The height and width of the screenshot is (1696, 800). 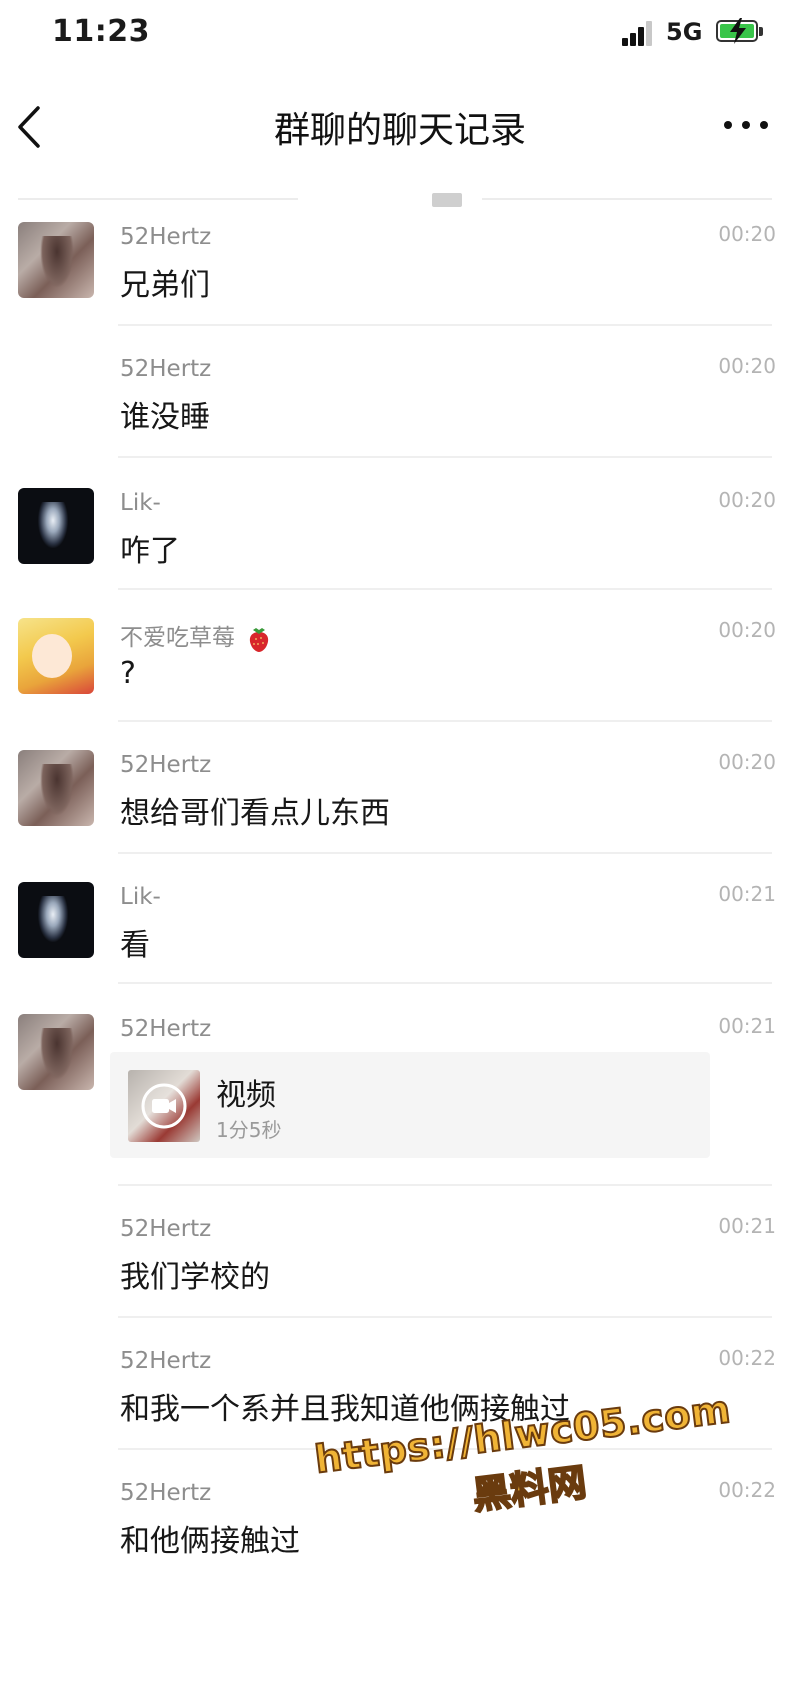 I want to click on message-text: 咋了, so click(x=150, y=551).